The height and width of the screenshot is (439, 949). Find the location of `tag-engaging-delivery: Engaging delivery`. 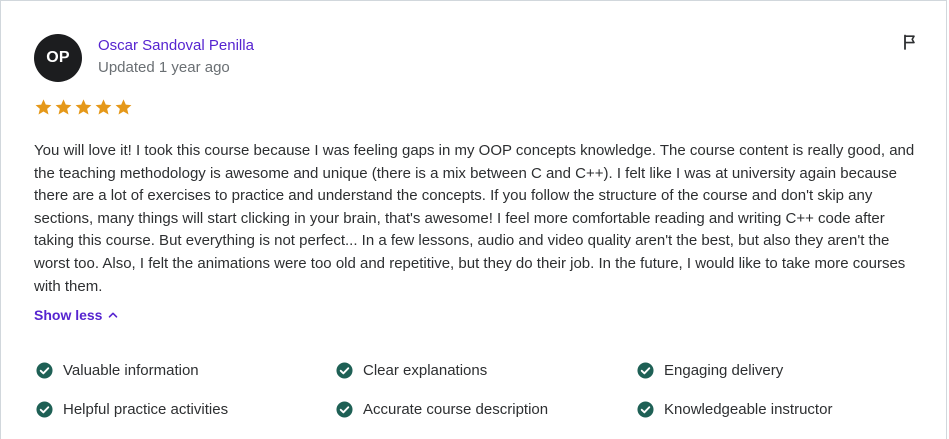

tag-engaging-delivery: Engaging delivery is located at coordinates (710, 370).